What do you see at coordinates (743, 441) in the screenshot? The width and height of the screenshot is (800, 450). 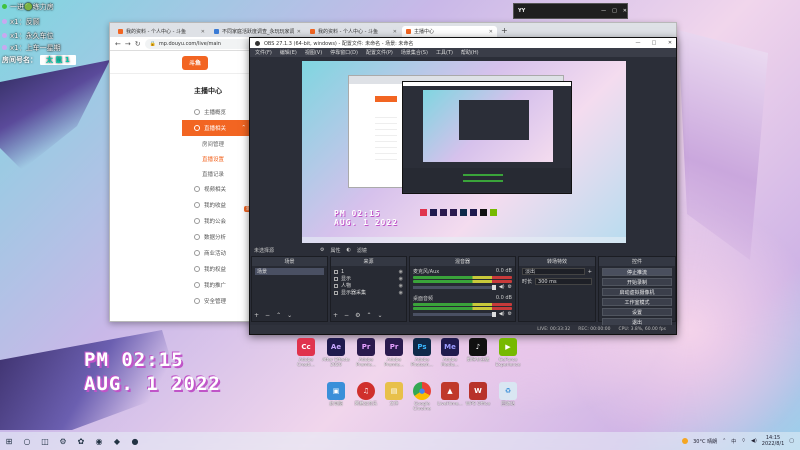 I see `network-icon: ⌔` at bounding box center [743, 441].